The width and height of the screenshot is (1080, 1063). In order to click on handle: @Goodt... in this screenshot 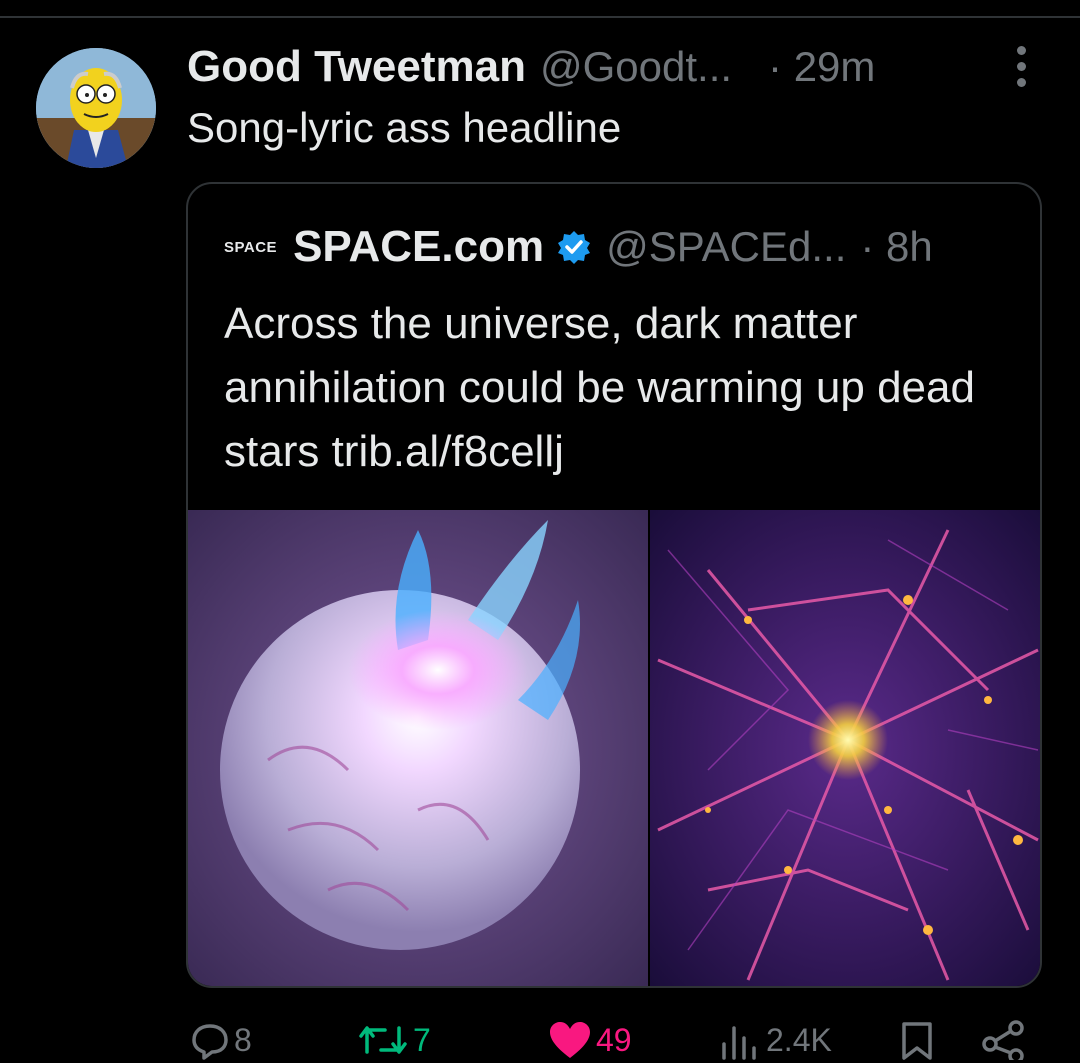, I will do `click(636, 67)`.